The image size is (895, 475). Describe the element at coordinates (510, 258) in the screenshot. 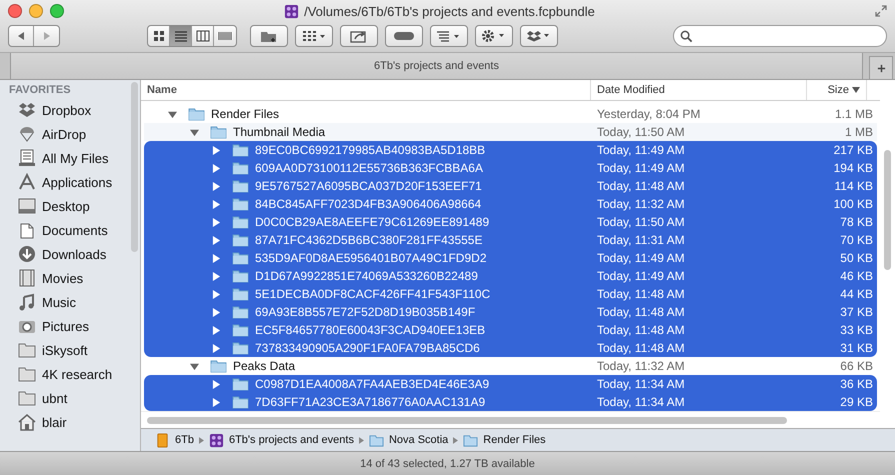

I see `file-row: 535D9AF0D8AE5956401B07A49C1FD9D2 Today, 11:49 AM 50 KB` at that location.